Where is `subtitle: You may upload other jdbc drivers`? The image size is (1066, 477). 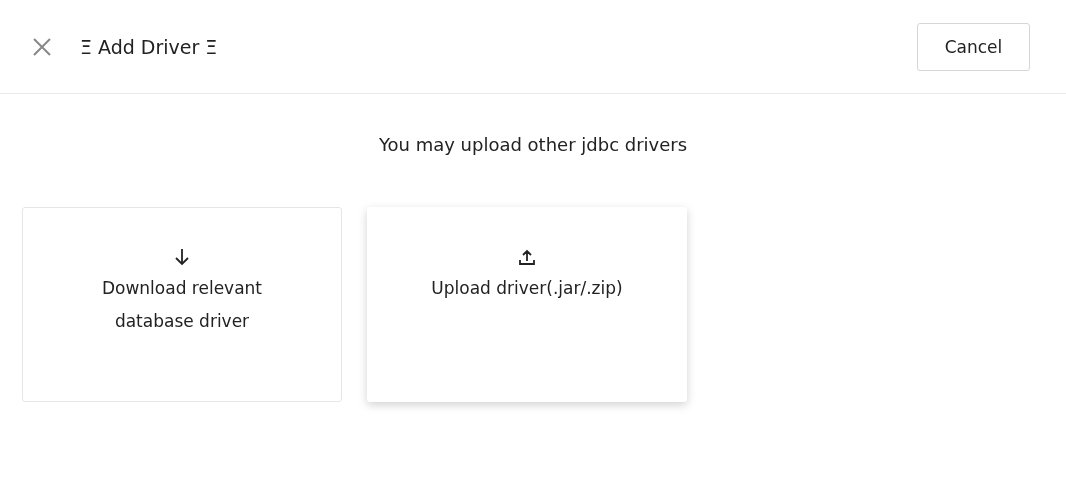
subtitle: You may upload other jdbc drivers is located at coordinates (533, 144).